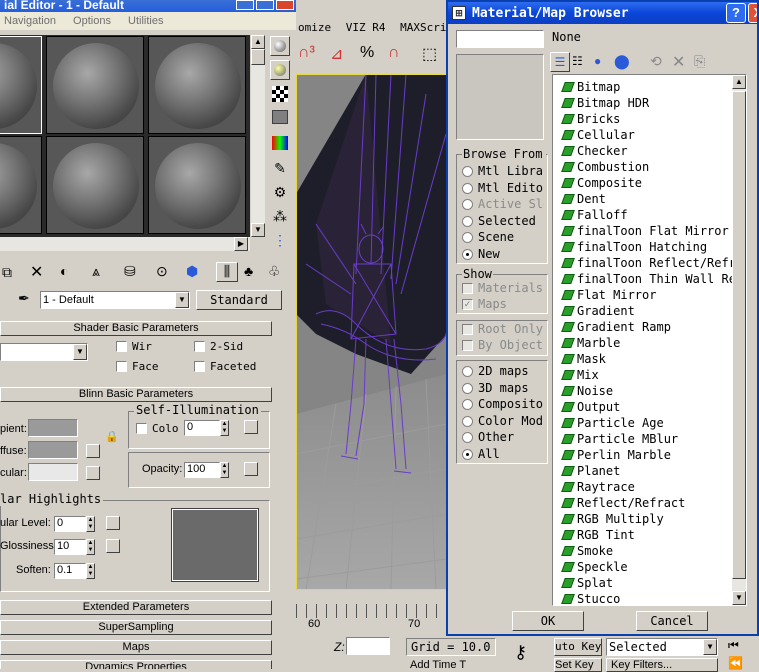 The height and width of the screenshot is (672, 759). Describe the element at coordinates (649, 567) in the screenshot. I see `map-list-item: Speckle` at that location.